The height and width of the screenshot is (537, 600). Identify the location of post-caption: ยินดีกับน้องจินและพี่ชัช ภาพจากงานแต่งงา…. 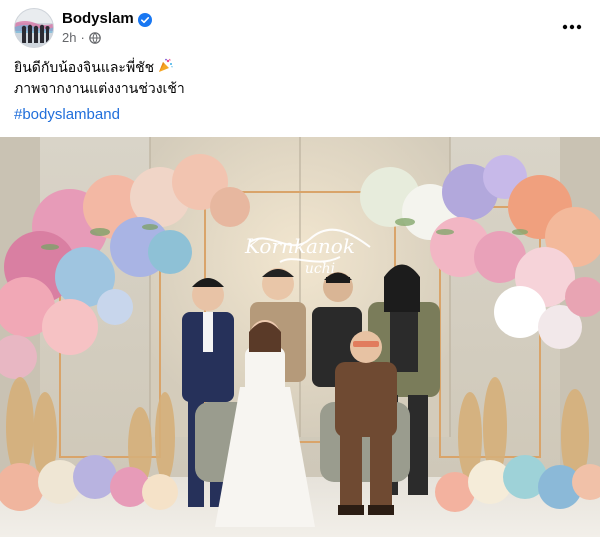
(294, 79).